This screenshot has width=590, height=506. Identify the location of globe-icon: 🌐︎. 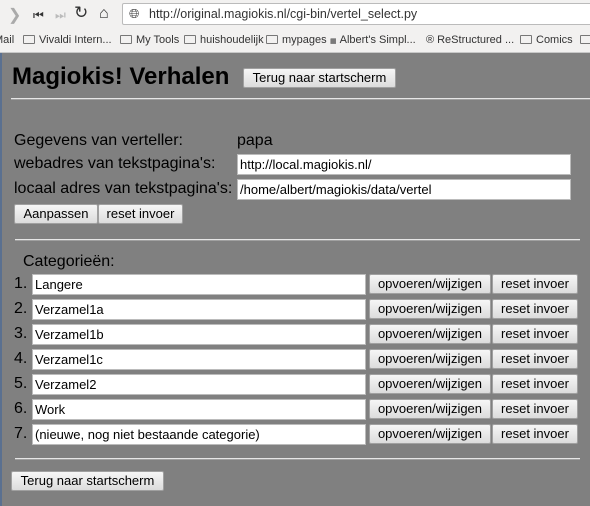
(134, 13).